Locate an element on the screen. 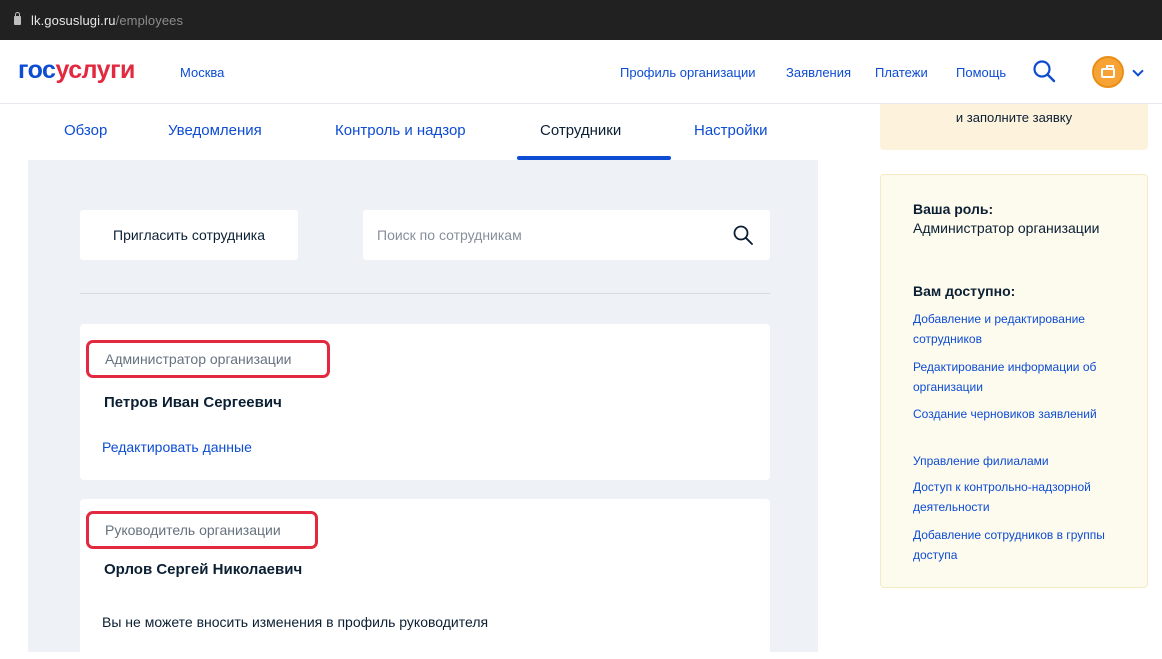 This screenshot has height=659, width=1162. gosuslugi-logo: госуслуги is located at coordinates (76, 70).